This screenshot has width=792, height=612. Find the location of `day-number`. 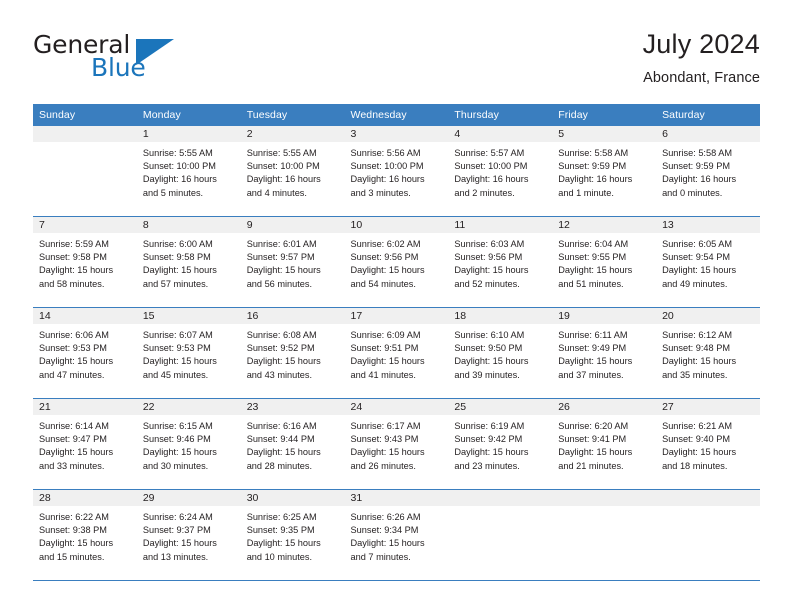

day-number is located at coordinates (500, 498).